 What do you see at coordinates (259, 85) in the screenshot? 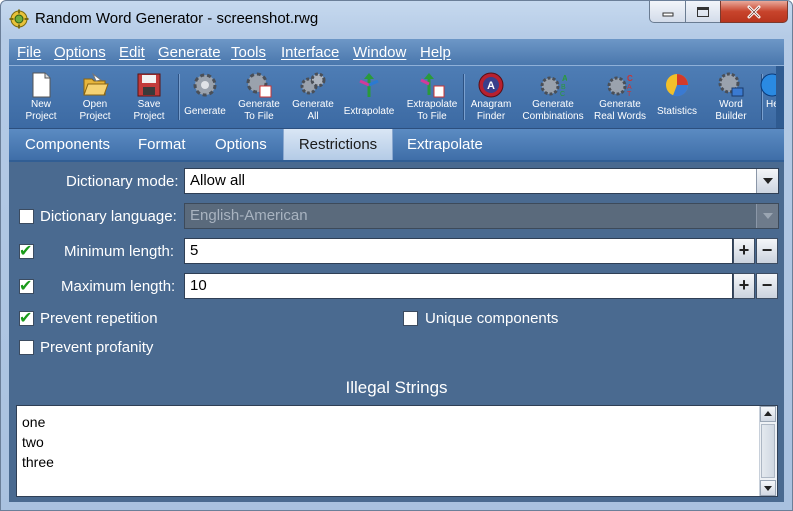
I see `gear-file-icon` at bounding box center [259, 85].